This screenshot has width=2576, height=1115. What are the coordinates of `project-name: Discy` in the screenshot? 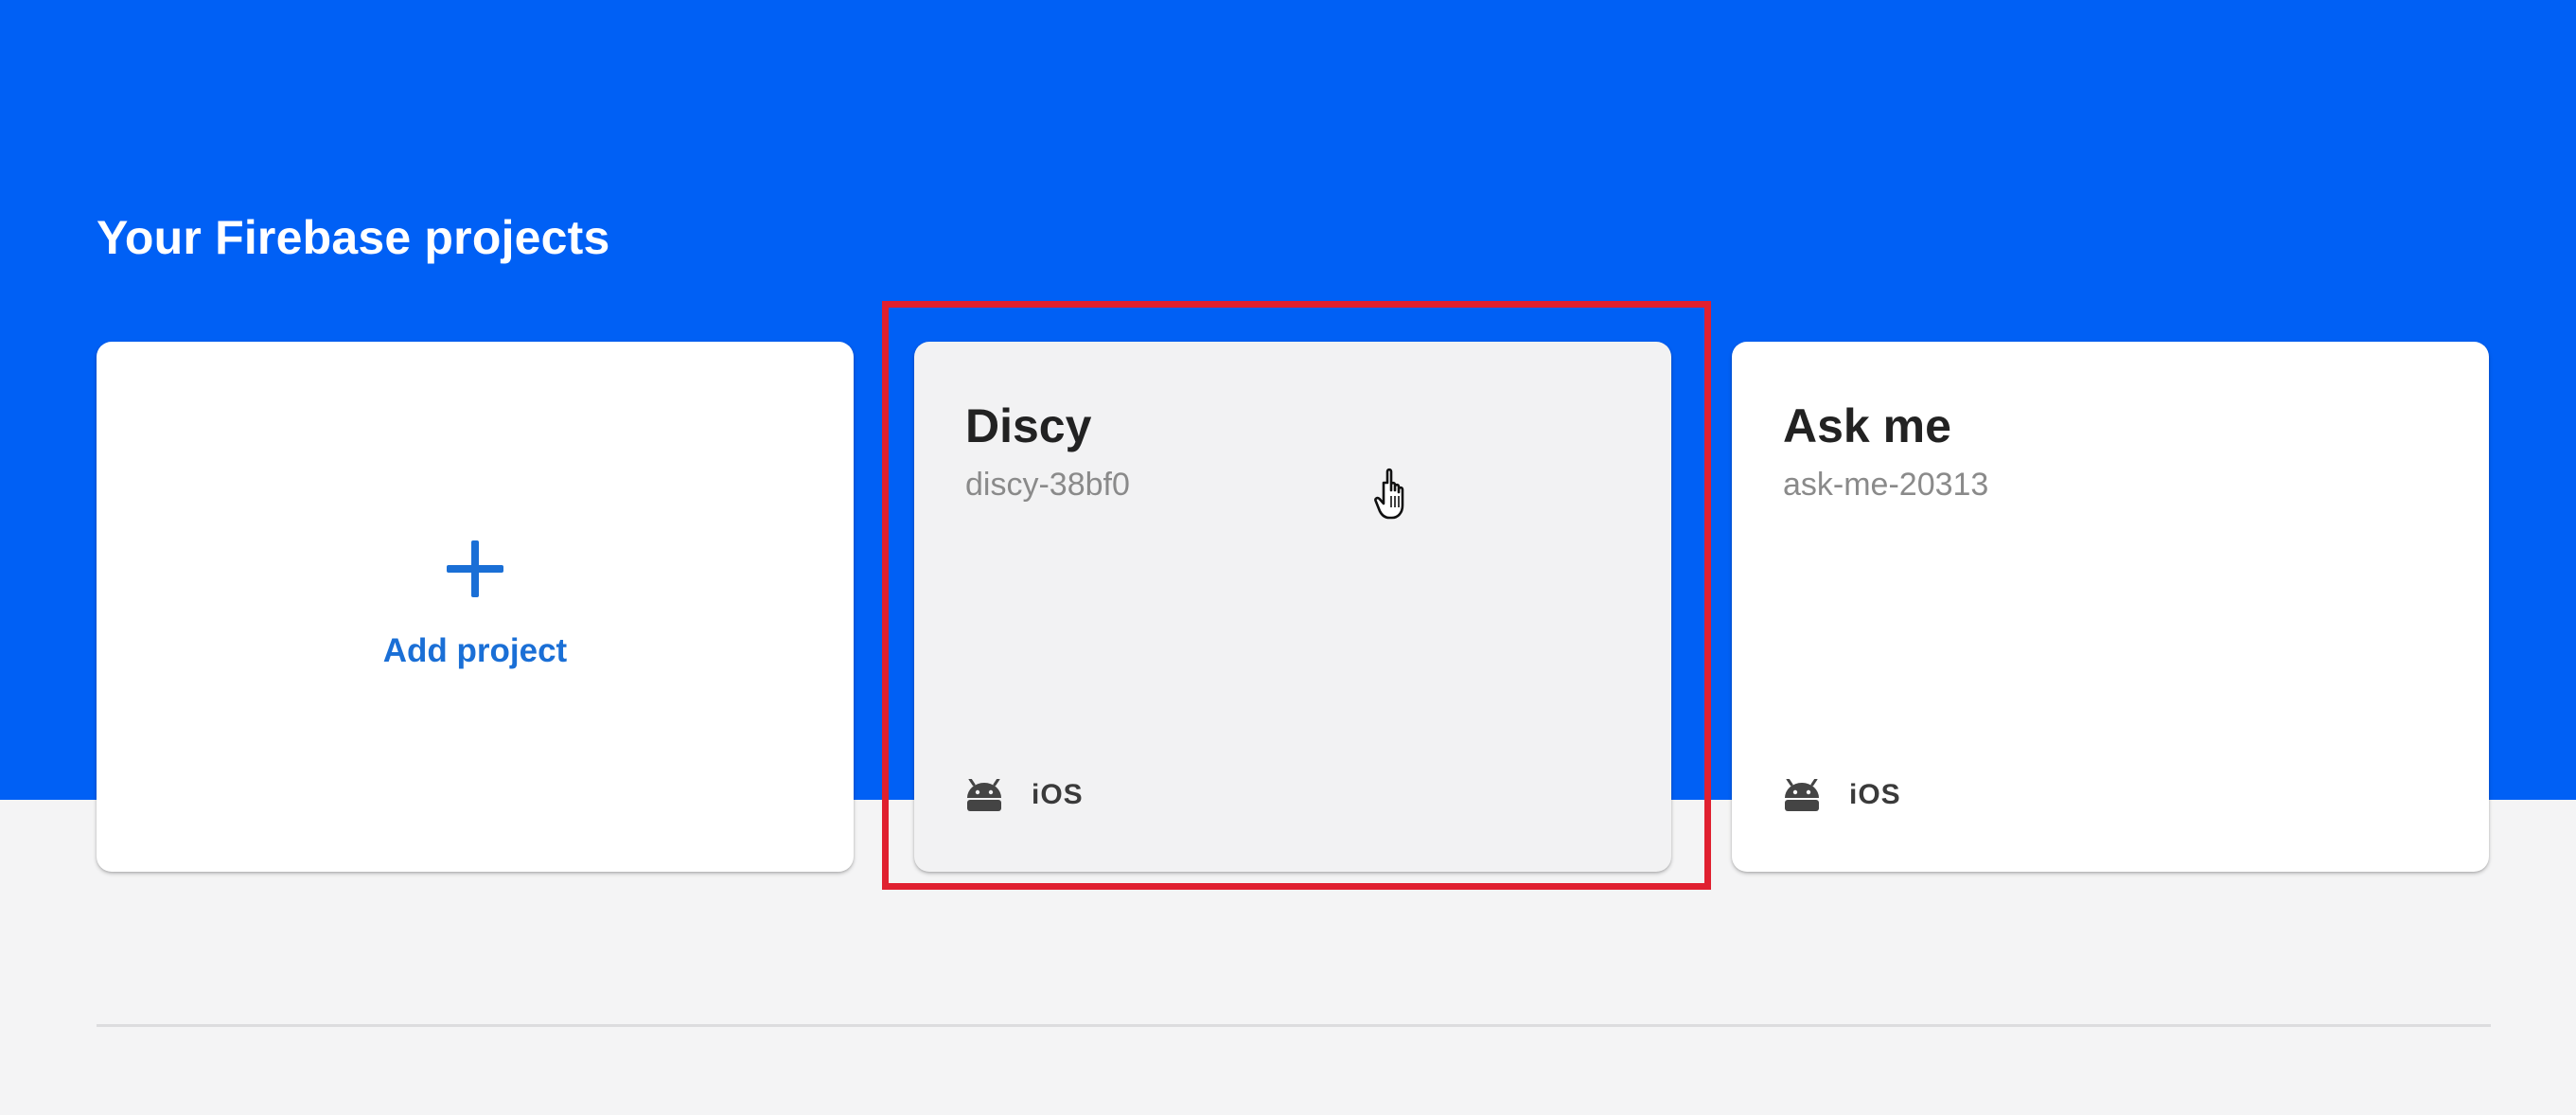 It's located at (1028, 425).